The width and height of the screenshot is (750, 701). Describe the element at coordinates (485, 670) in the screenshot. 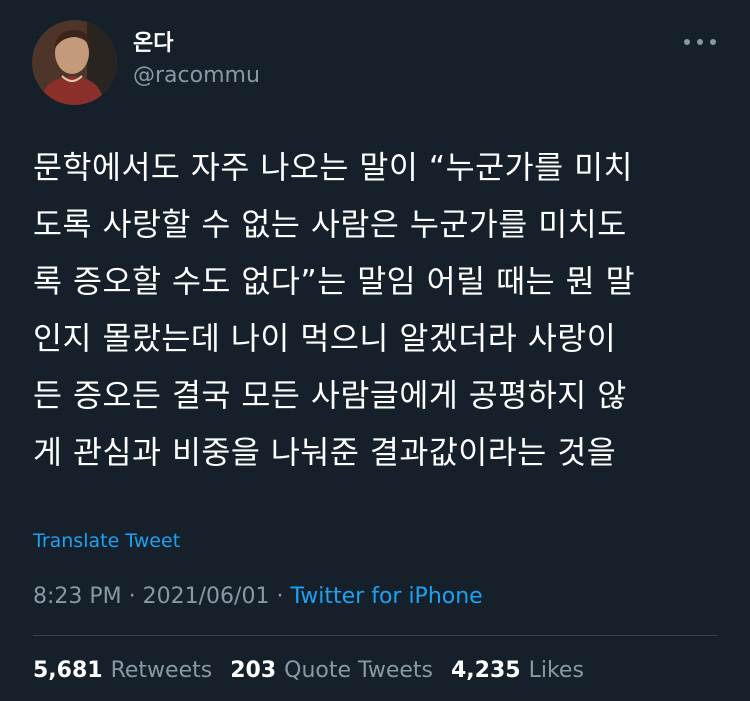

I see `likes-count: 4,235` at that location.